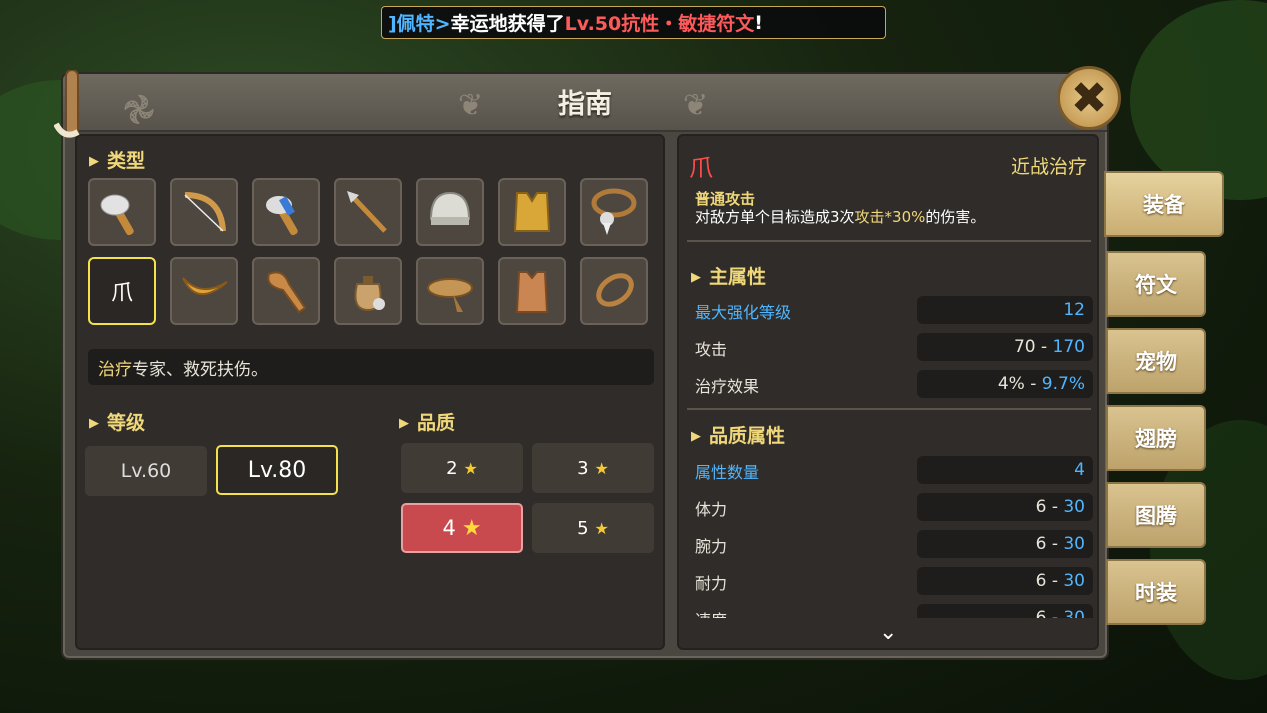  Describe the element at coordinates (1156, 592) in the screenshot. I see `tab-costume: 时装` at that location.